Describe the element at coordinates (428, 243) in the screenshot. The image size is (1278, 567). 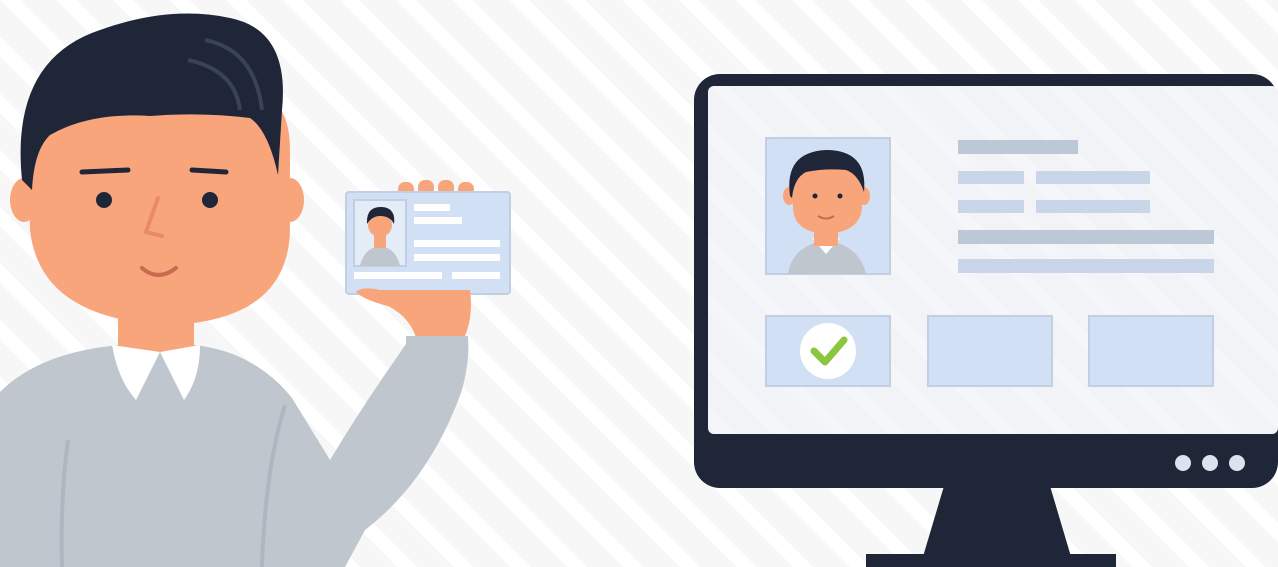
I see `id-card` at that location.